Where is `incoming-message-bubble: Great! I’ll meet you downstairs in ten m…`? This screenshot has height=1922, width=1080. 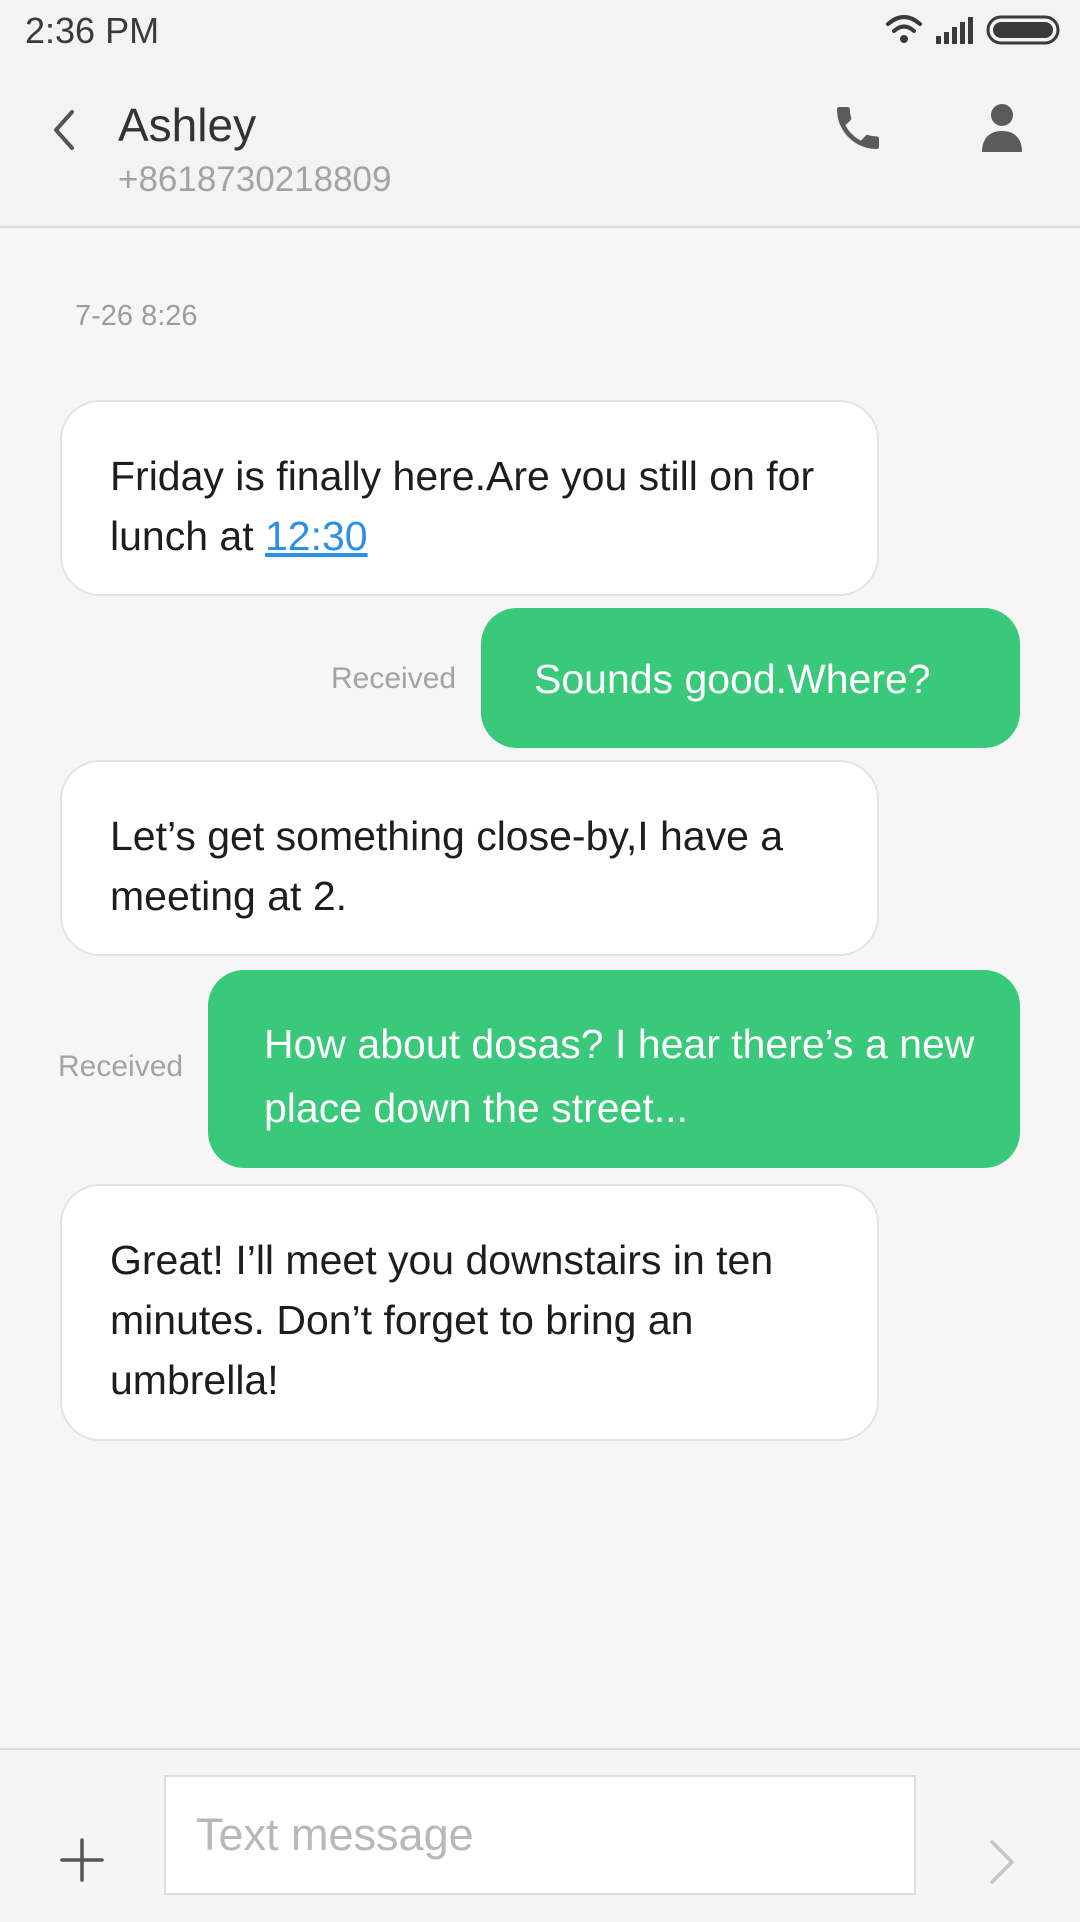
incoming-message-bubble: Great! I’ll meet you downstairs in ten m… is located at coordinates (469, 1312).